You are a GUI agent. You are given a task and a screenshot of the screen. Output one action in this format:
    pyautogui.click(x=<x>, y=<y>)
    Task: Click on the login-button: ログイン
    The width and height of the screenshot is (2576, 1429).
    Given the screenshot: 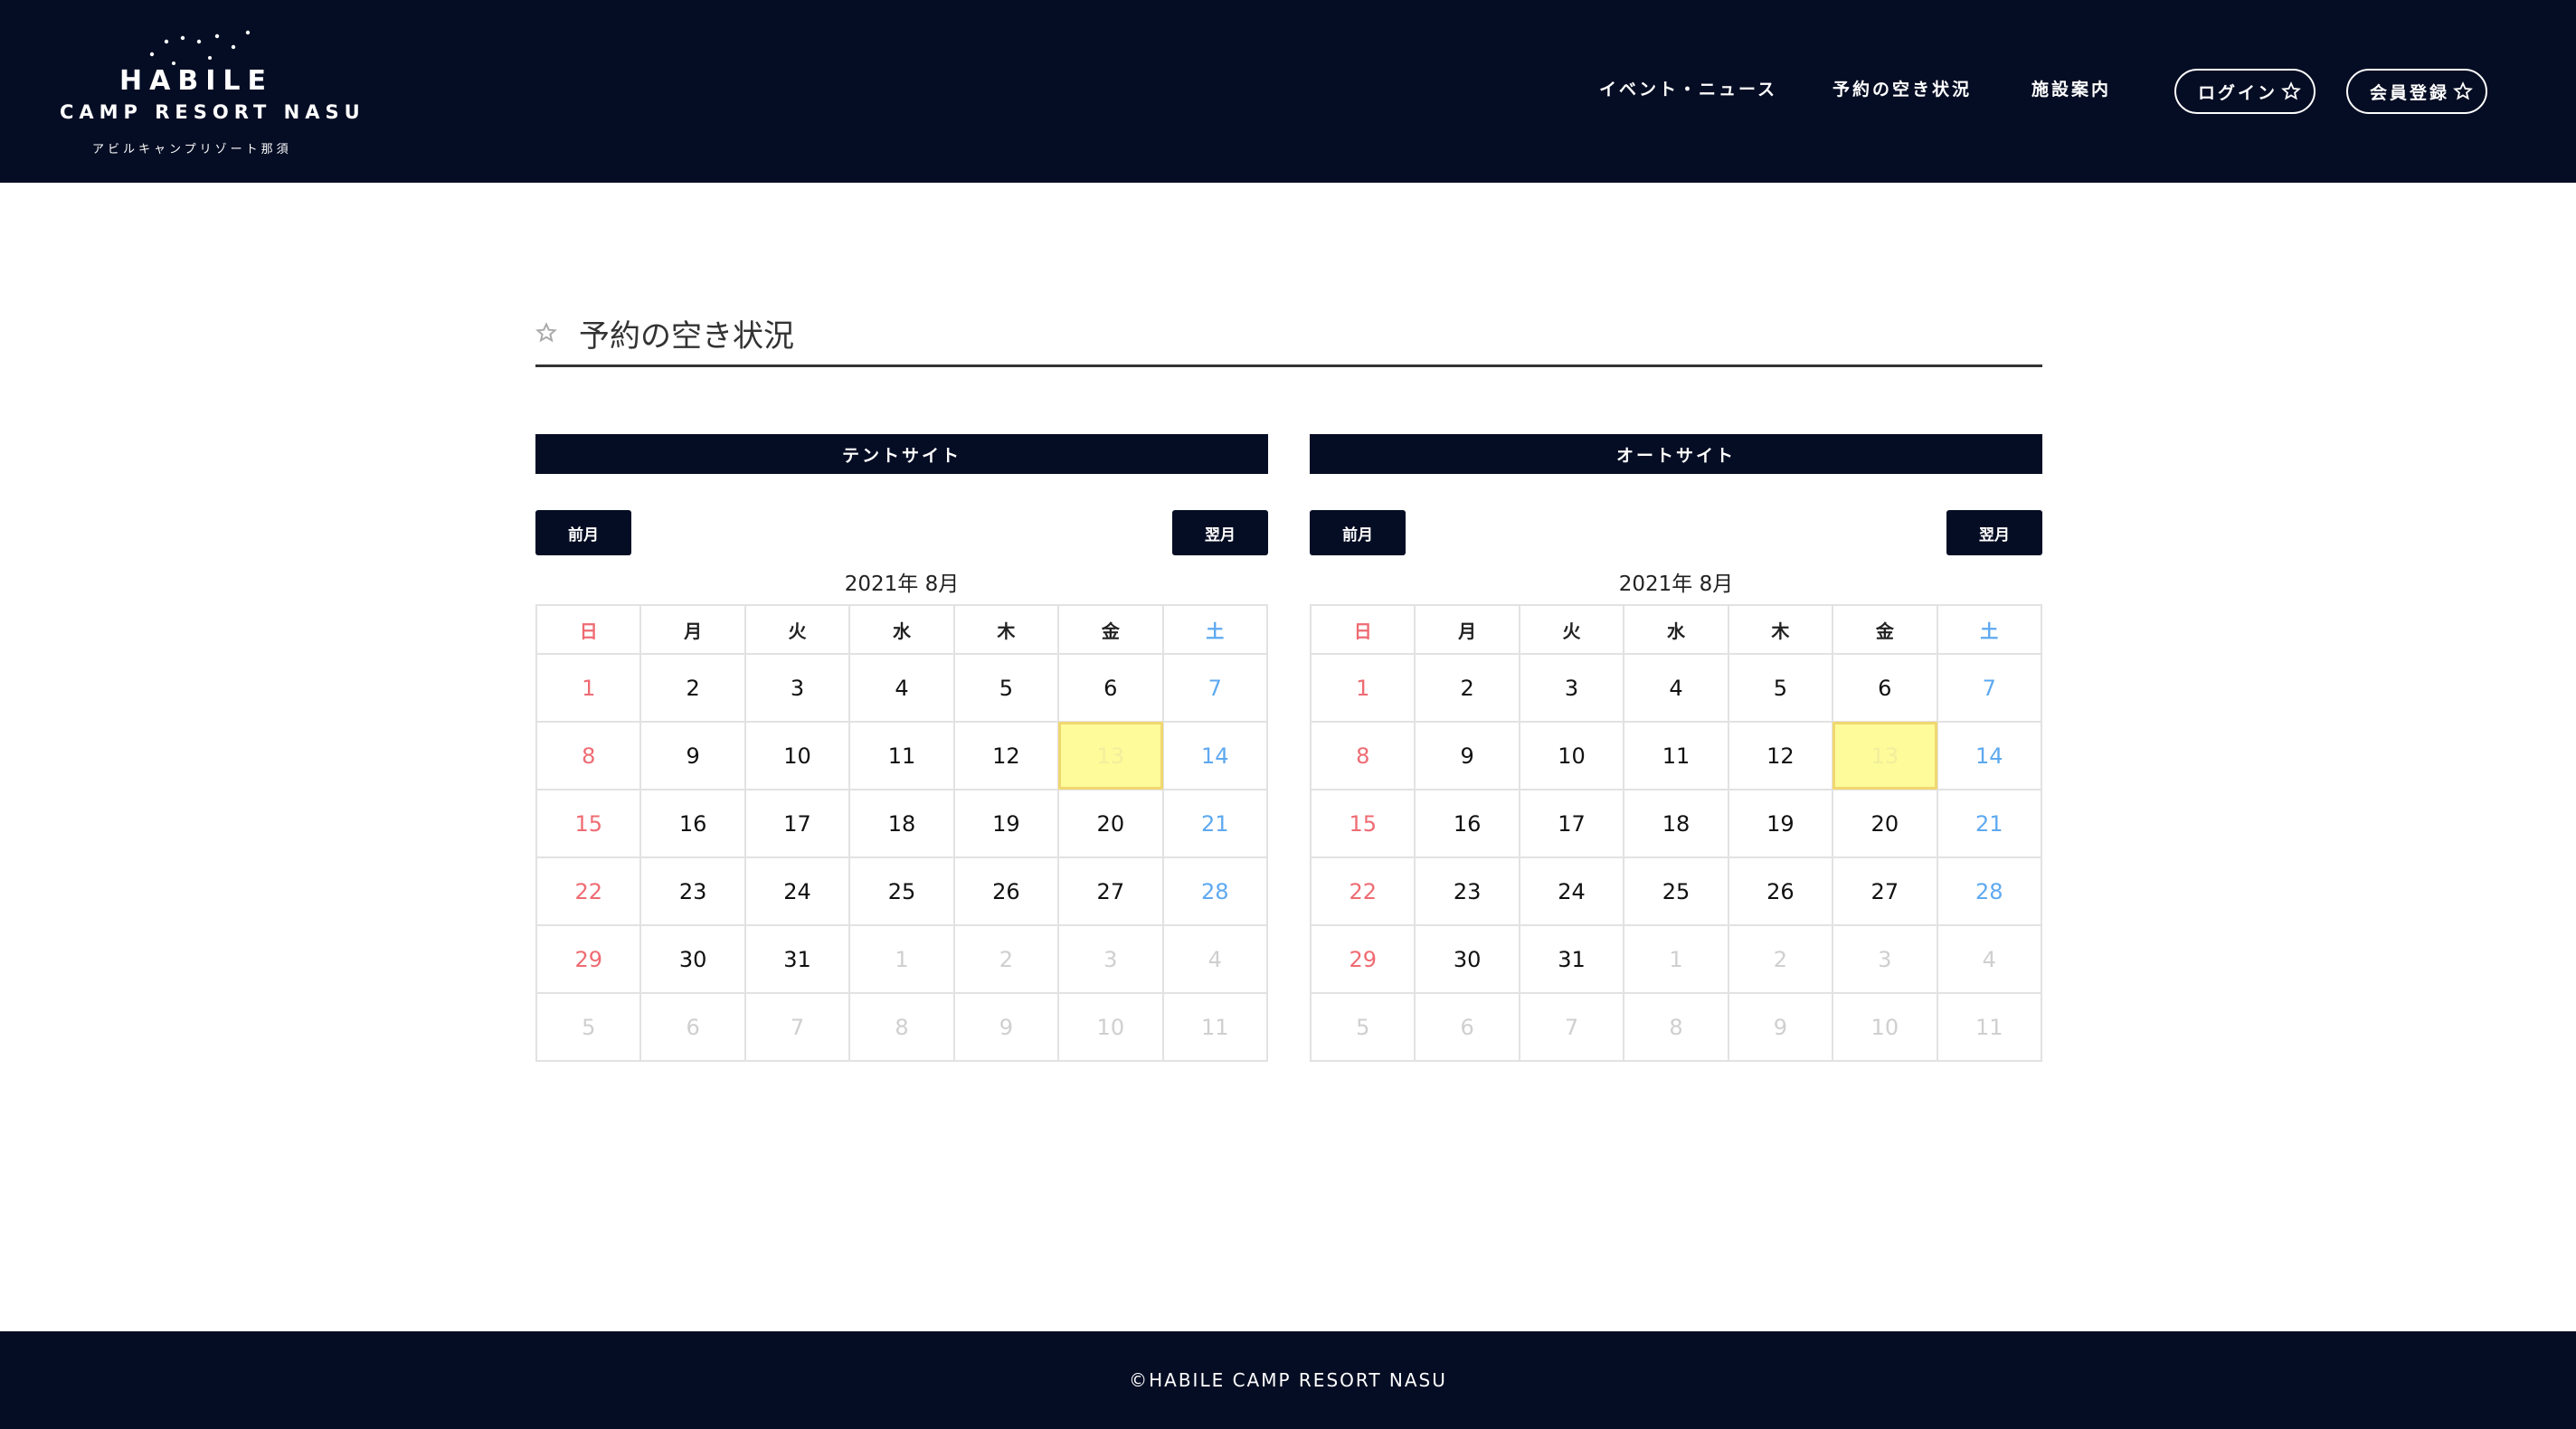 What is the action you would take?
    pyautogui.click(x=2245, y=92)
    